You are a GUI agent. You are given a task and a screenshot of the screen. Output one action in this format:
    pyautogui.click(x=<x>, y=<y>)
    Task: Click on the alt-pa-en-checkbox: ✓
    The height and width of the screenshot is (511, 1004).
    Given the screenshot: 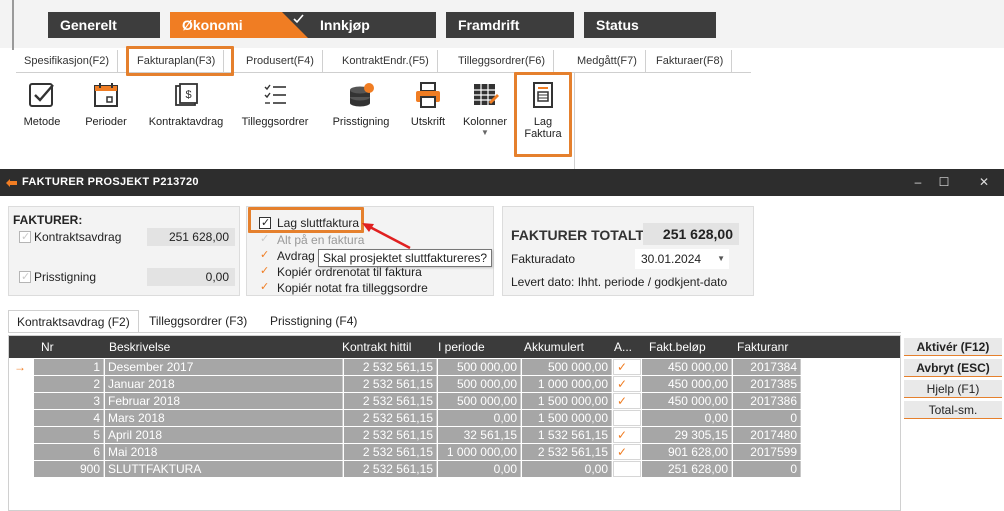 What is the action you would take?
    pyautogui.click(x=265, y=239)
    